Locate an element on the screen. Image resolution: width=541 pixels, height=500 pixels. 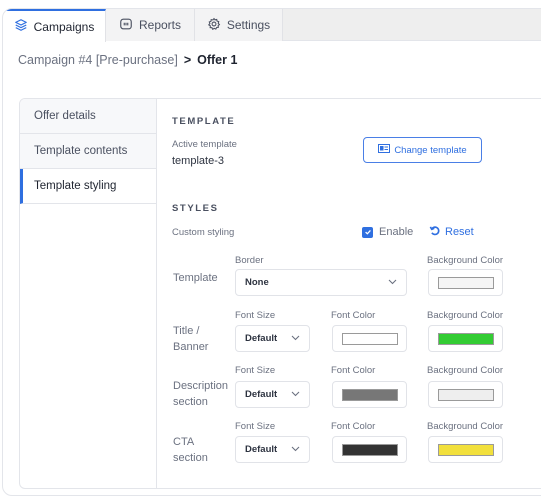
reports-icon is located at coordinates (126, 25).